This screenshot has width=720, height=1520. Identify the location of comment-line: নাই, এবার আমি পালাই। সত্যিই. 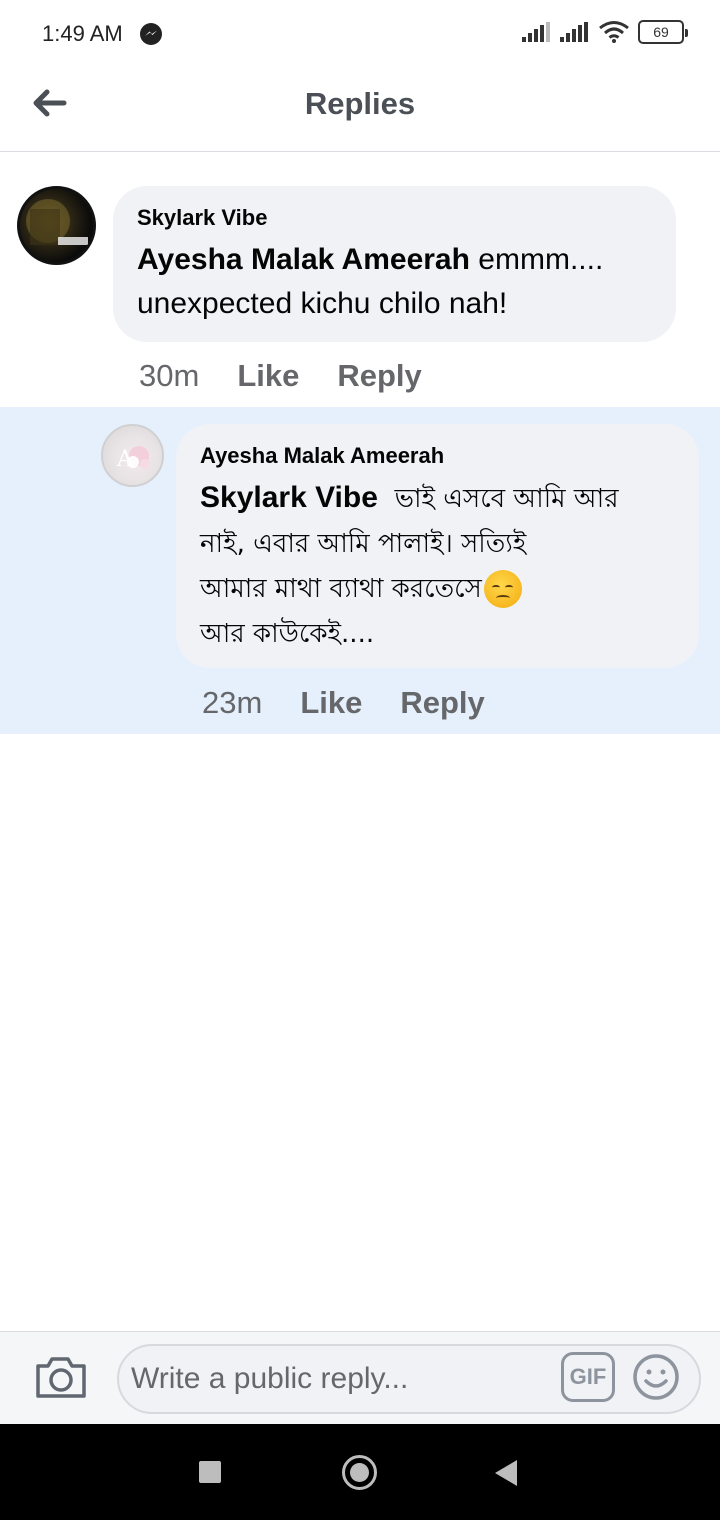
(363, 544).